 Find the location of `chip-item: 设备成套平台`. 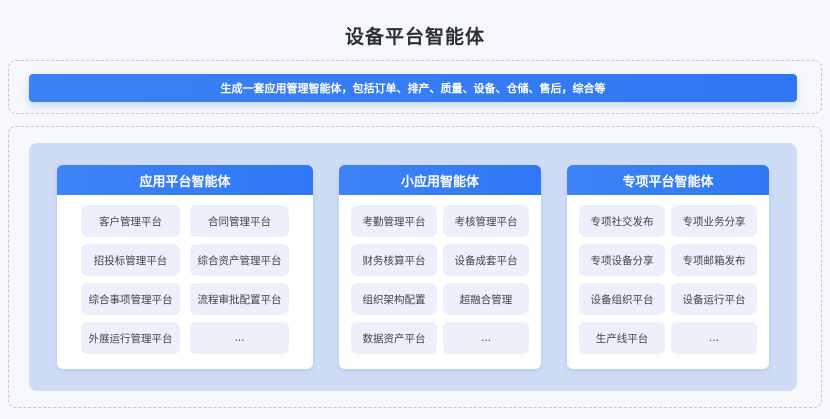

chip-item: 设备成套平台 is located at coordinates (486, 260).